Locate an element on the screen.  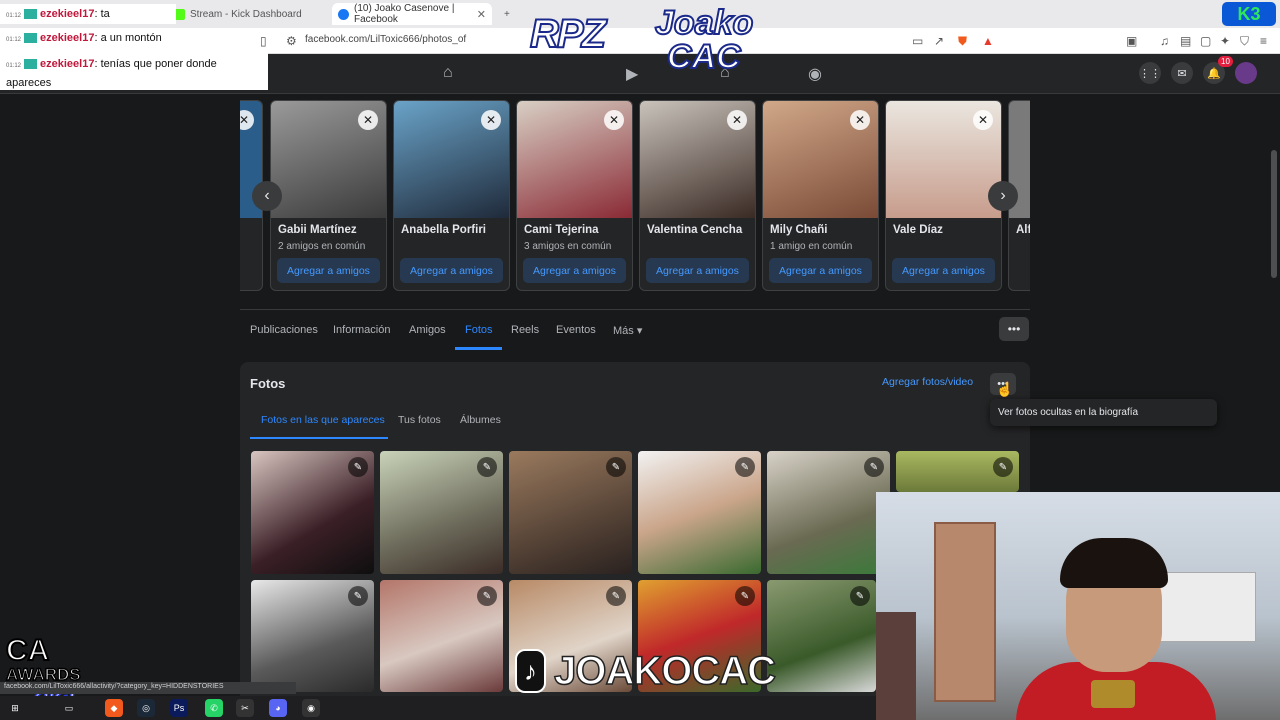
tab-kick-dashboard: Stream - Kick Dashboard is located at coordinates (248, 14).